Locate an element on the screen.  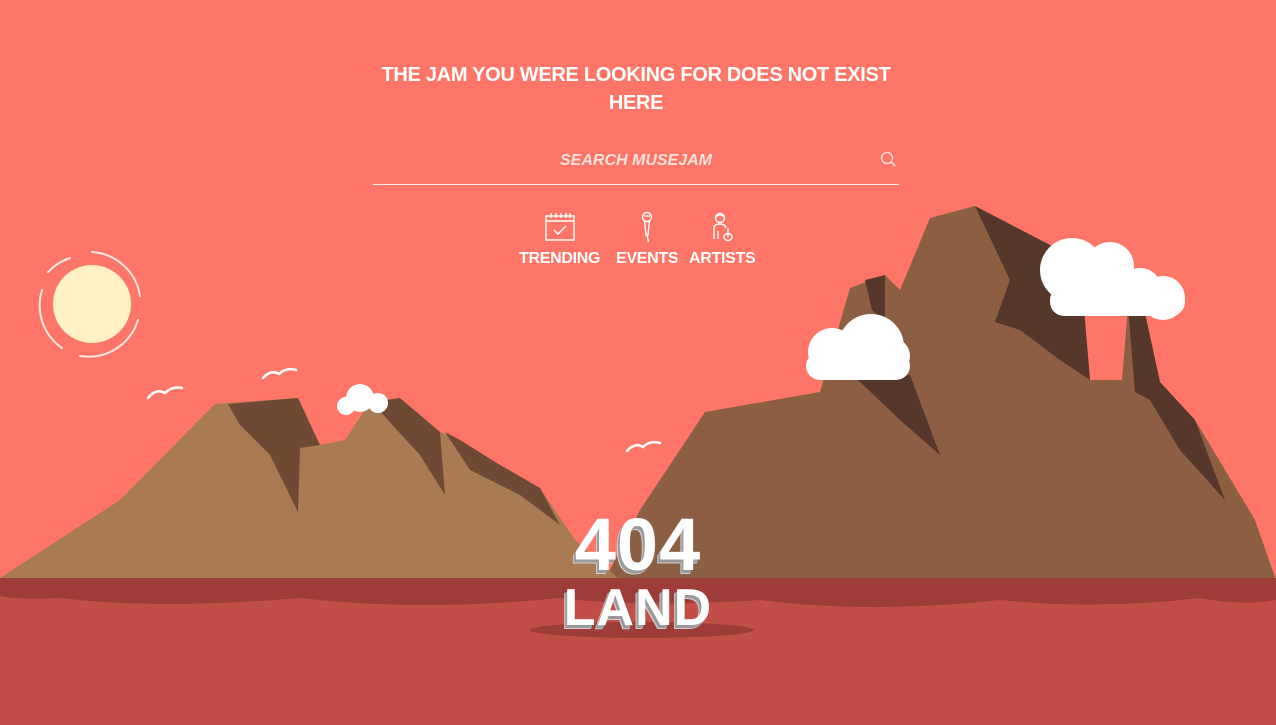
search-input is located at coordinates (636, 161).